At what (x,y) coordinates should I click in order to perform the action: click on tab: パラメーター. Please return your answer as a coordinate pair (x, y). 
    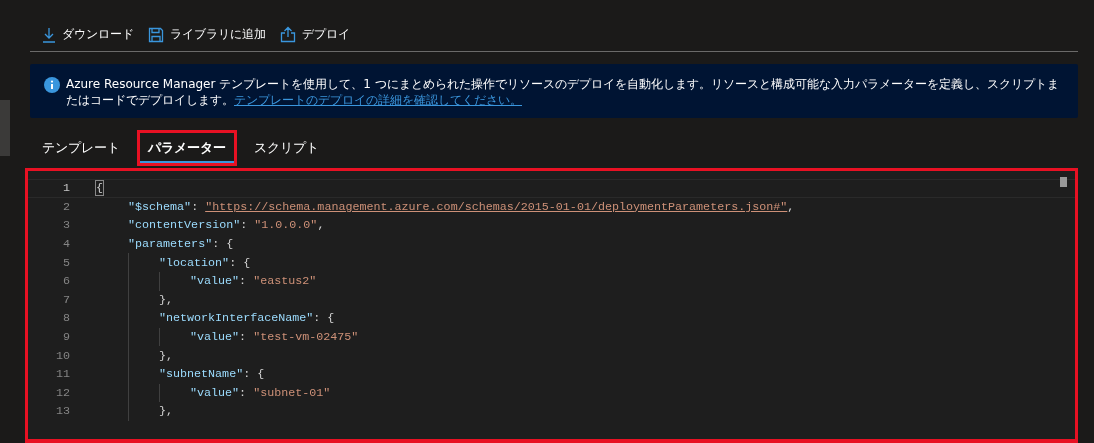
    Looking at the image, I should click on (187, 148).